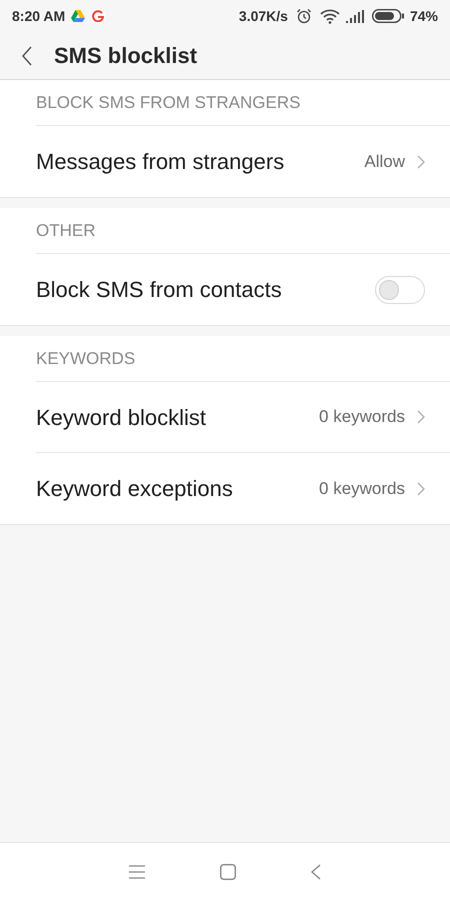 This screenshot has width=450, height=900. I want to click on wifi-icon, so click(330, 16).